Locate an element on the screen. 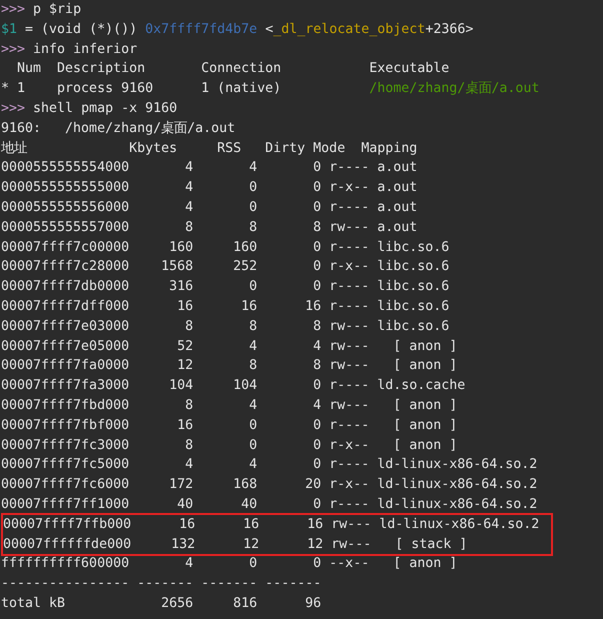  kbytes-cell-text: 52 is located at coordinates (185, 347).